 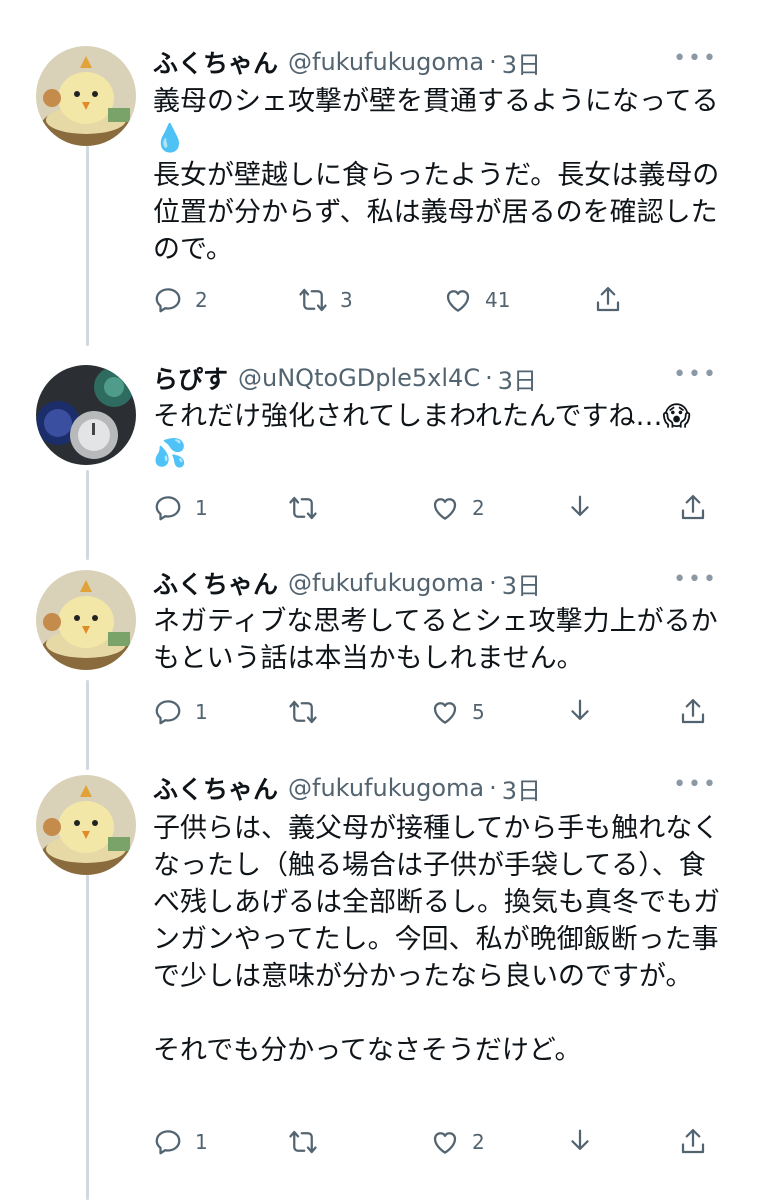 What do you see at coordinates (190, 378) in the screenshot?
I see `display-name: らぴす` at bounding box center [190, 378].